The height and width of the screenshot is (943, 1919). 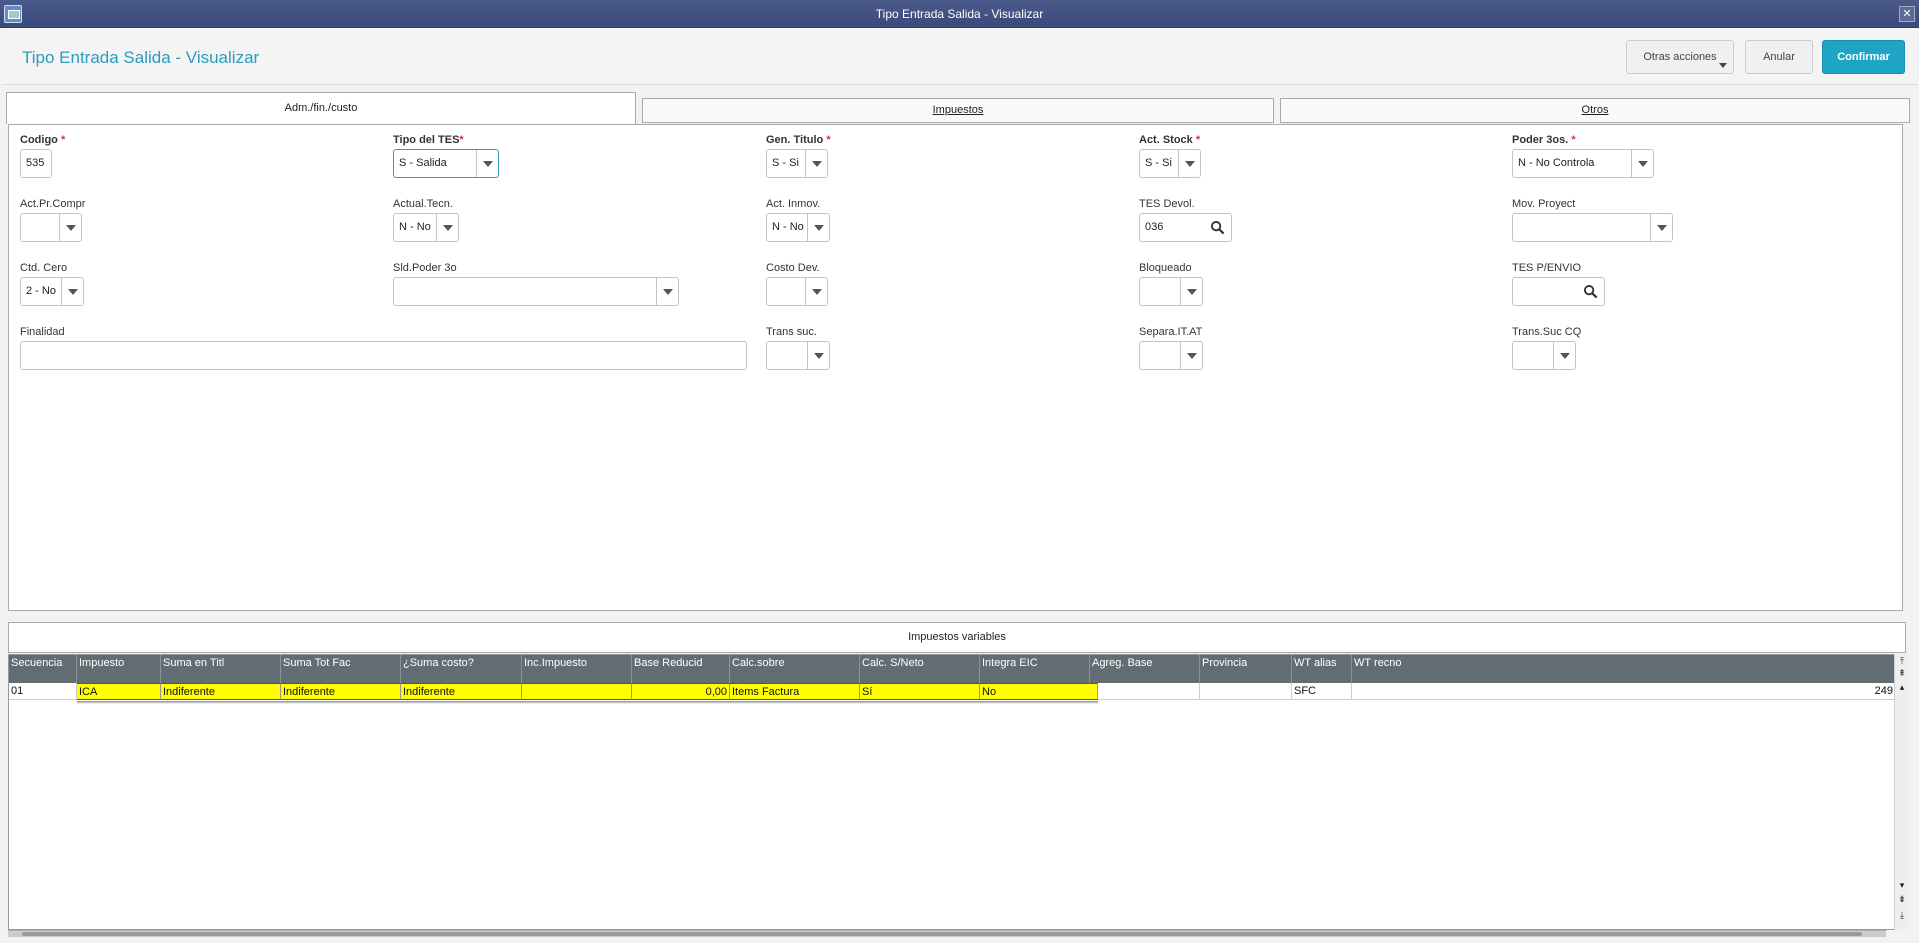 What do you see at coordinates (1592, 227) in the screenshot?
I see `mov-proyect-select` at bounding box center [1592, 227].